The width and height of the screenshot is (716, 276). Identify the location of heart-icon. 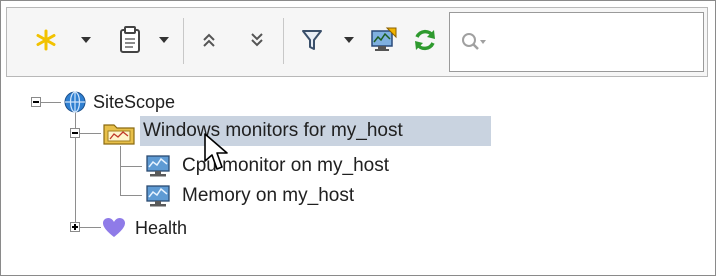
(114, 227).